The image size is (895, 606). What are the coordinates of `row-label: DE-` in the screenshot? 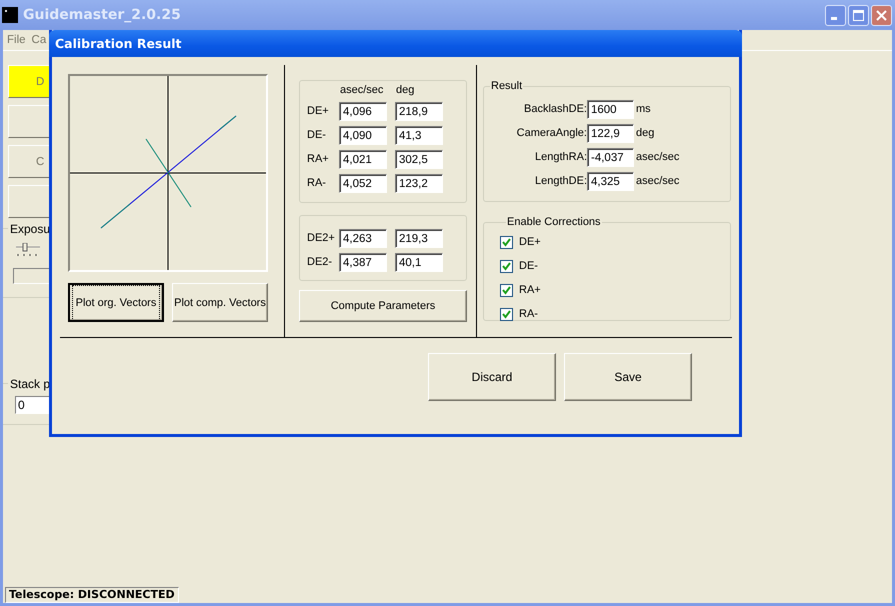 It's located at (317, 135).